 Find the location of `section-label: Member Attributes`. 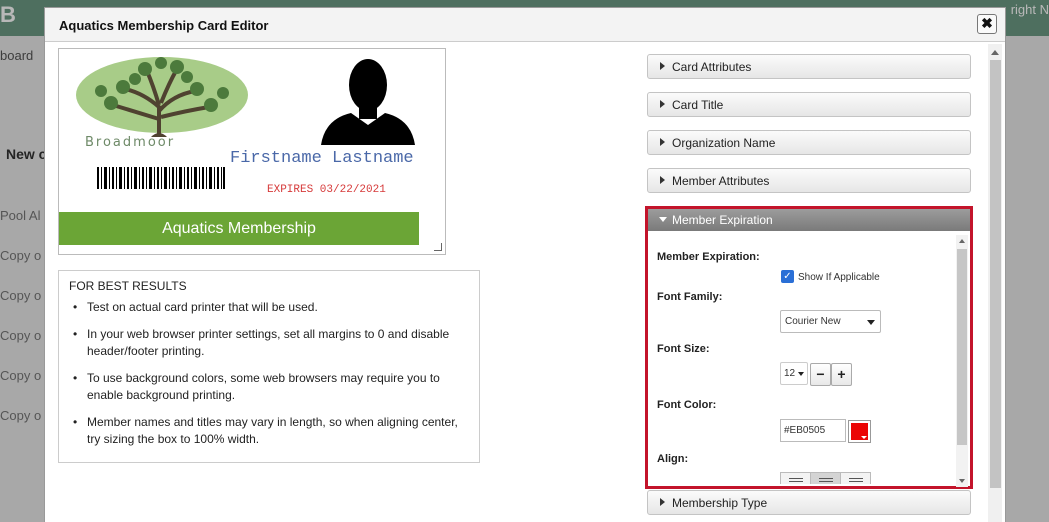

section-label: Member Attributes is located at coordinates (721, 181).